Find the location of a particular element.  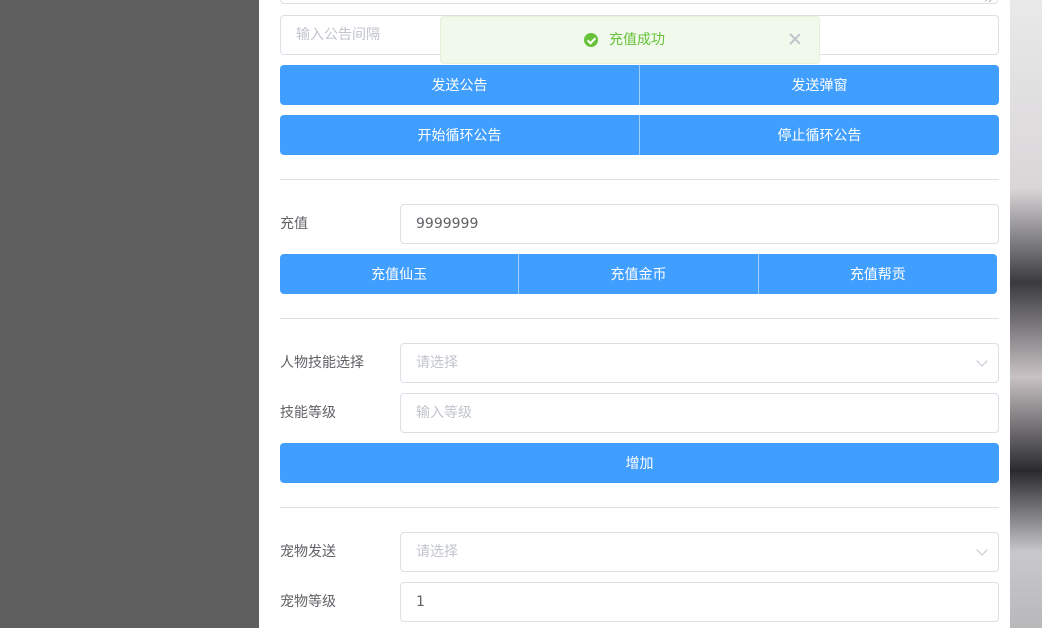

skill-select is located at coordinates (699, 363).